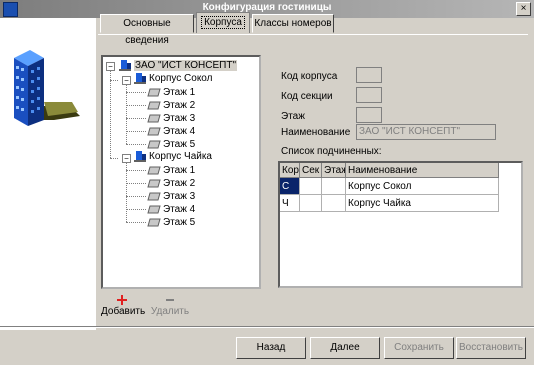  I want to click on tab-buildings: Корпуса, so click(223, 22).